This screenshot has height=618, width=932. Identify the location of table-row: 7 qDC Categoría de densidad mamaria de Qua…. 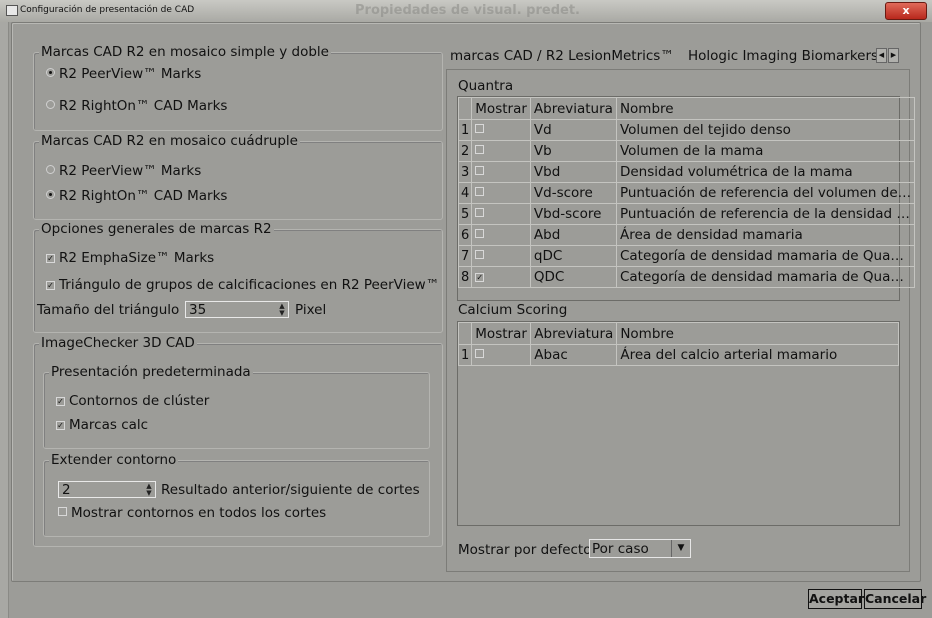
(686, 256).